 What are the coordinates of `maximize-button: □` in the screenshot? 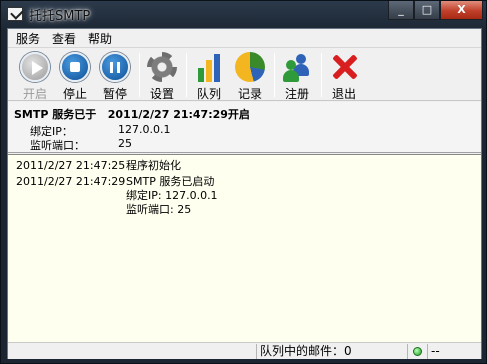 It's located at (427, 10).